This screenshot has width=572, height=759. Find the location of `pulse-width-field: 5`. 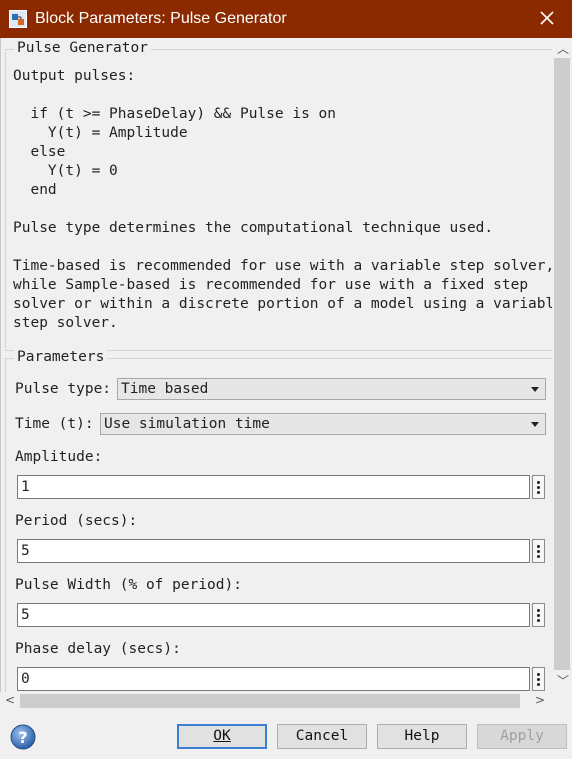

pulse-width-field: 5 is located at coordinates (273, 615).